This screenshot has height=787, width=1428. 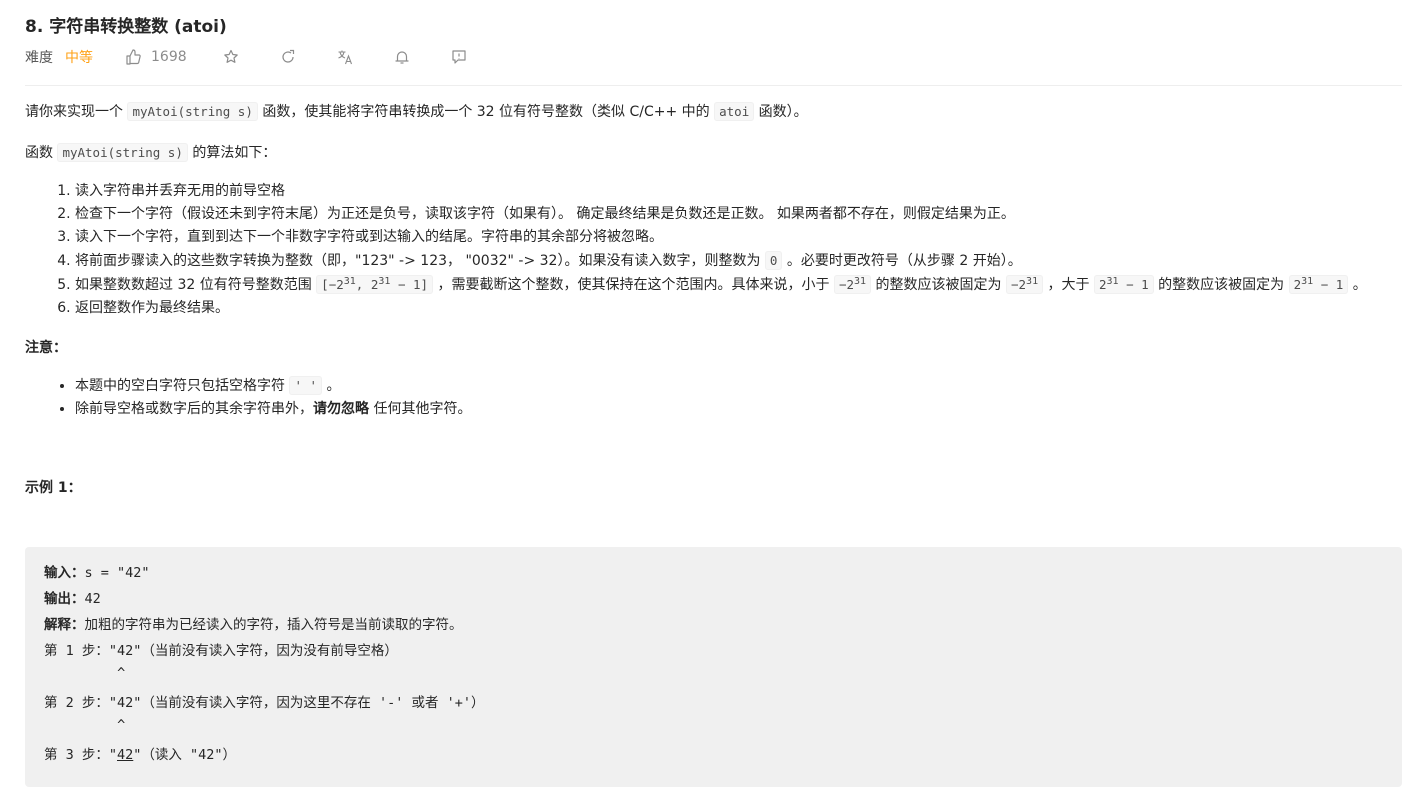 What do you see at coordinates (79, 58) in the screenshot?
I see `difficulty-badge: 中等` at bounding box center [79, 58].